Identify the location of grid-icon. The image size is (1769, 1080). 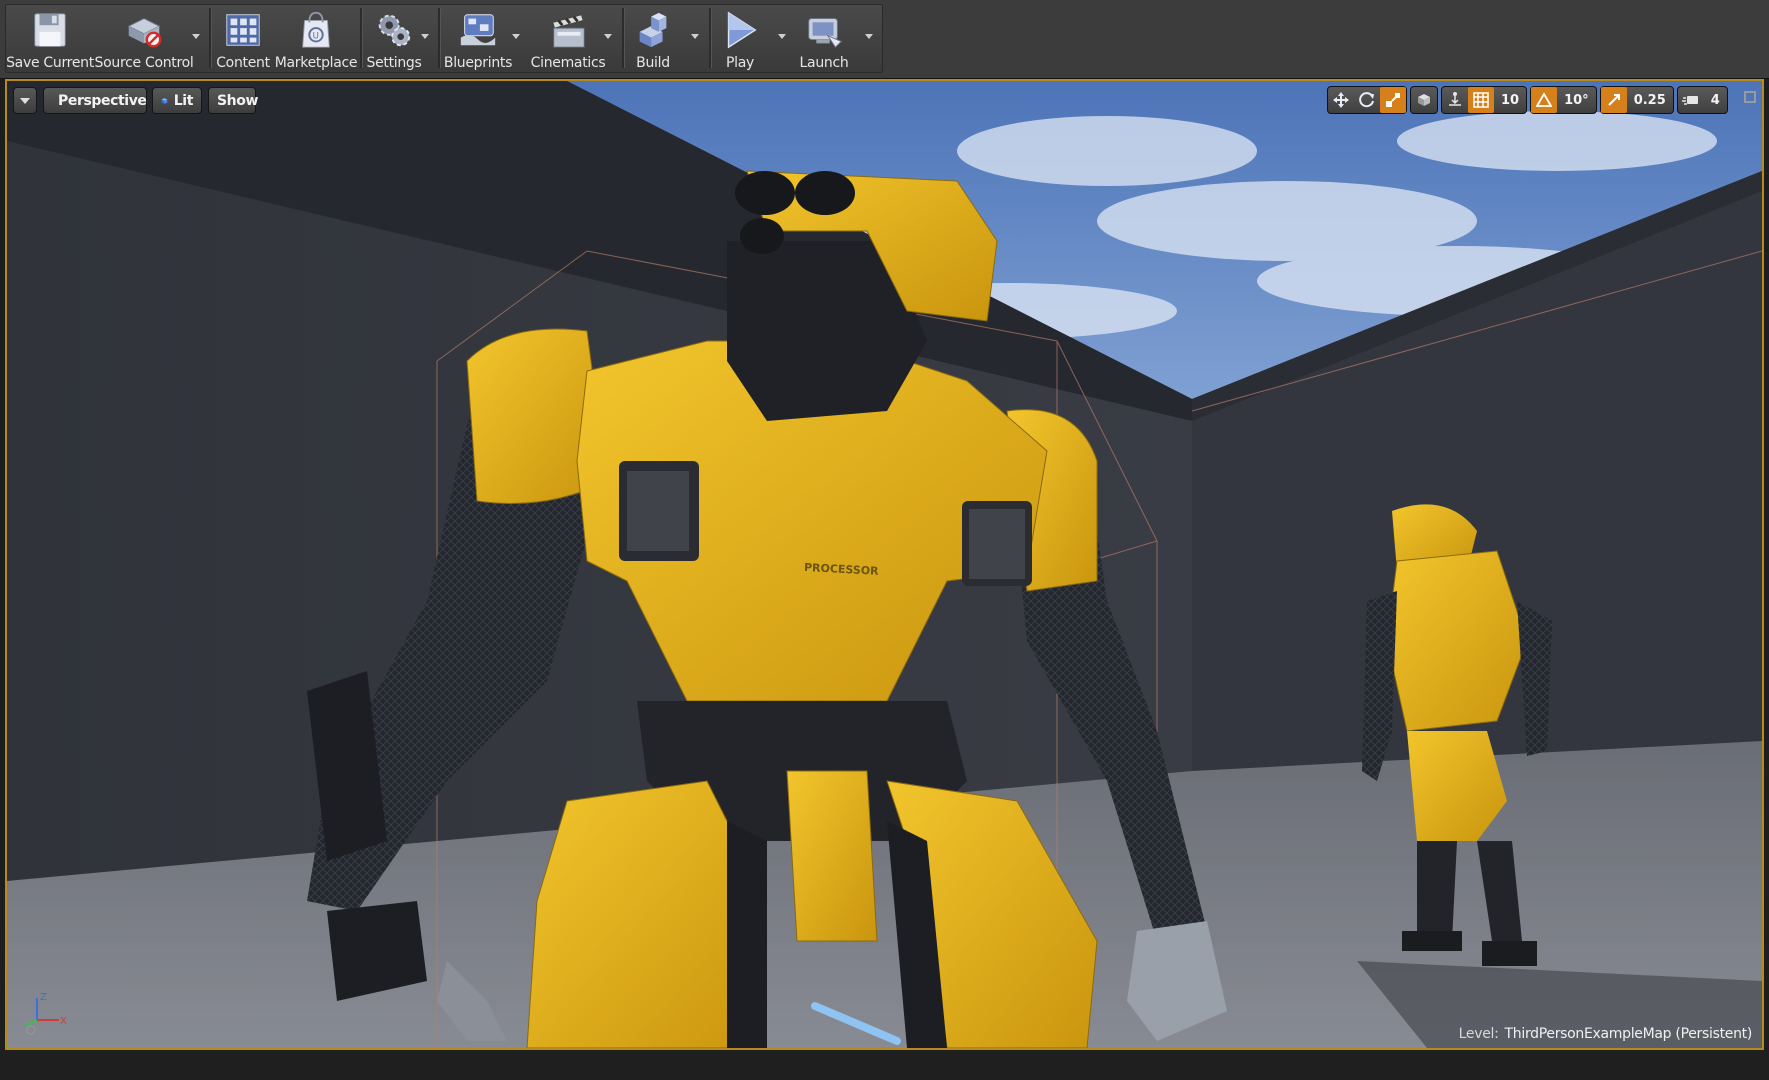
(1481, 100).